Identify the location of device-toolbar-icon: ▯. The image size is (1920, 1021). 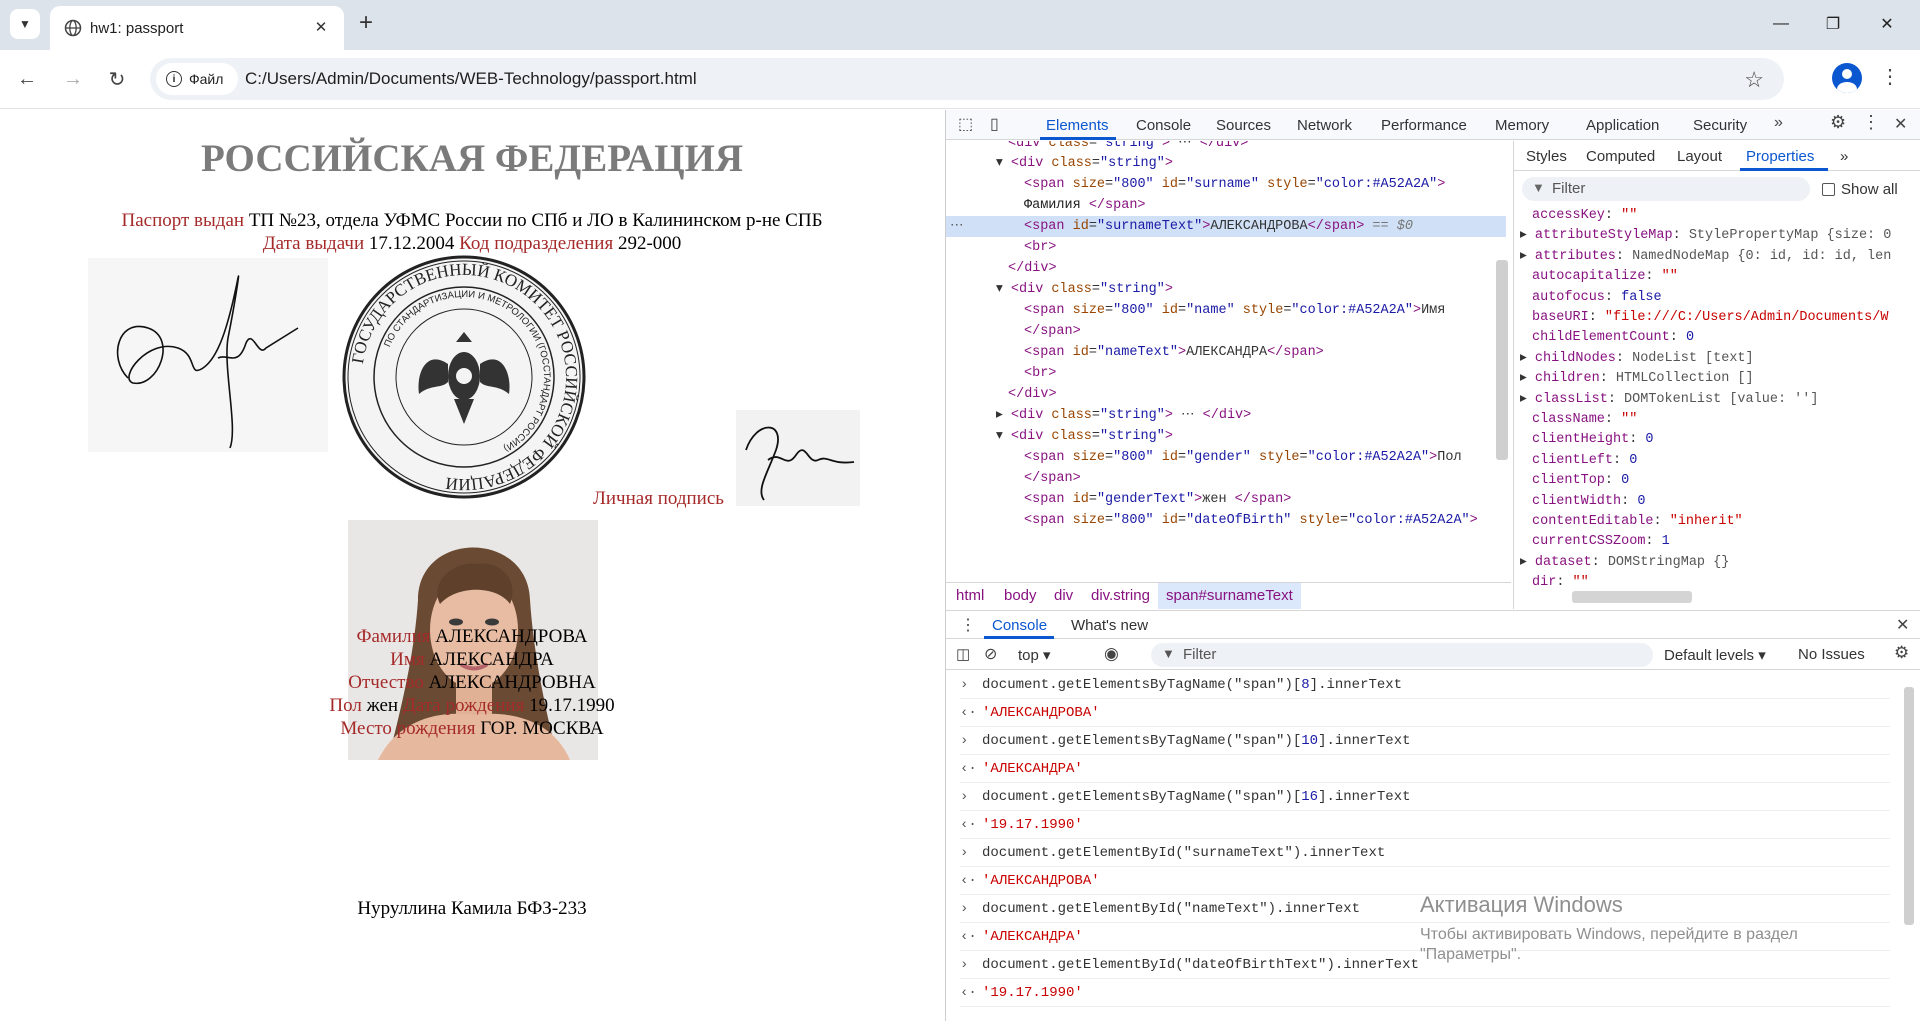
(994, 124).